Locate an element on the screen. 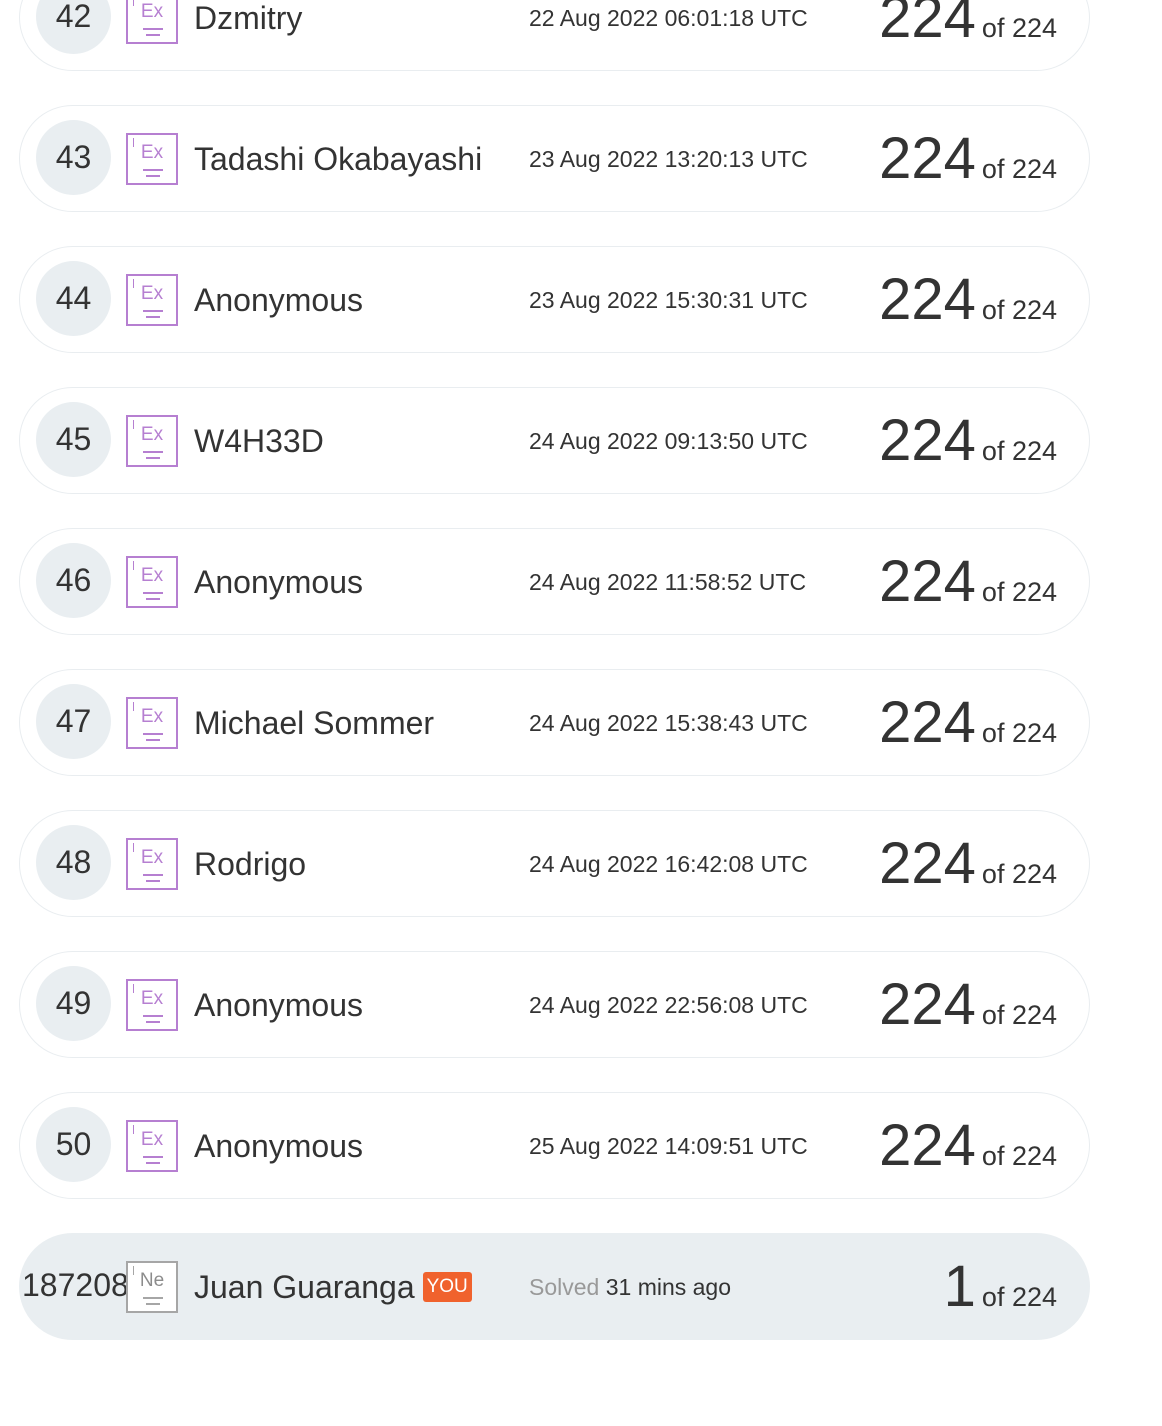  newbie-level-badge-icon: Ne is located at coordinates (152, 1287).